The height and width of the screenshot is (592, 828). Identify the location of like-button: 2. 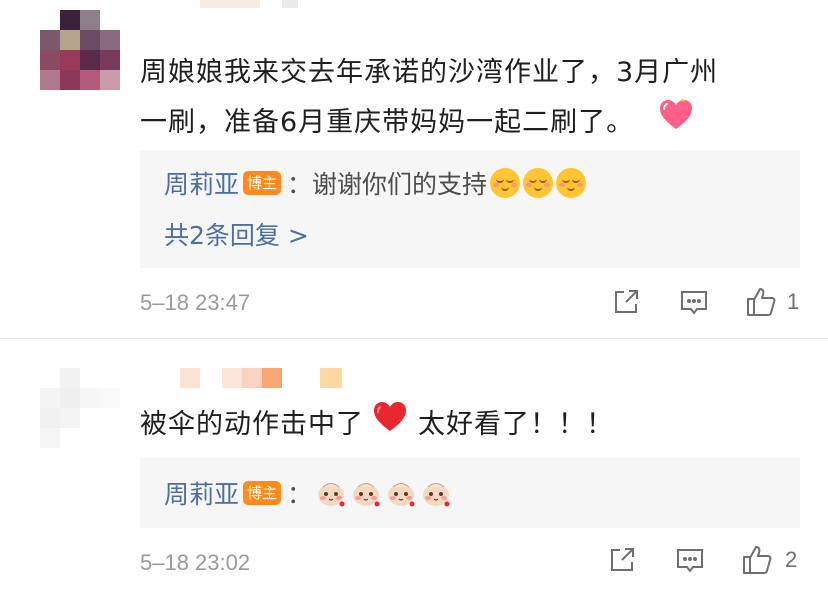
(769, 560).